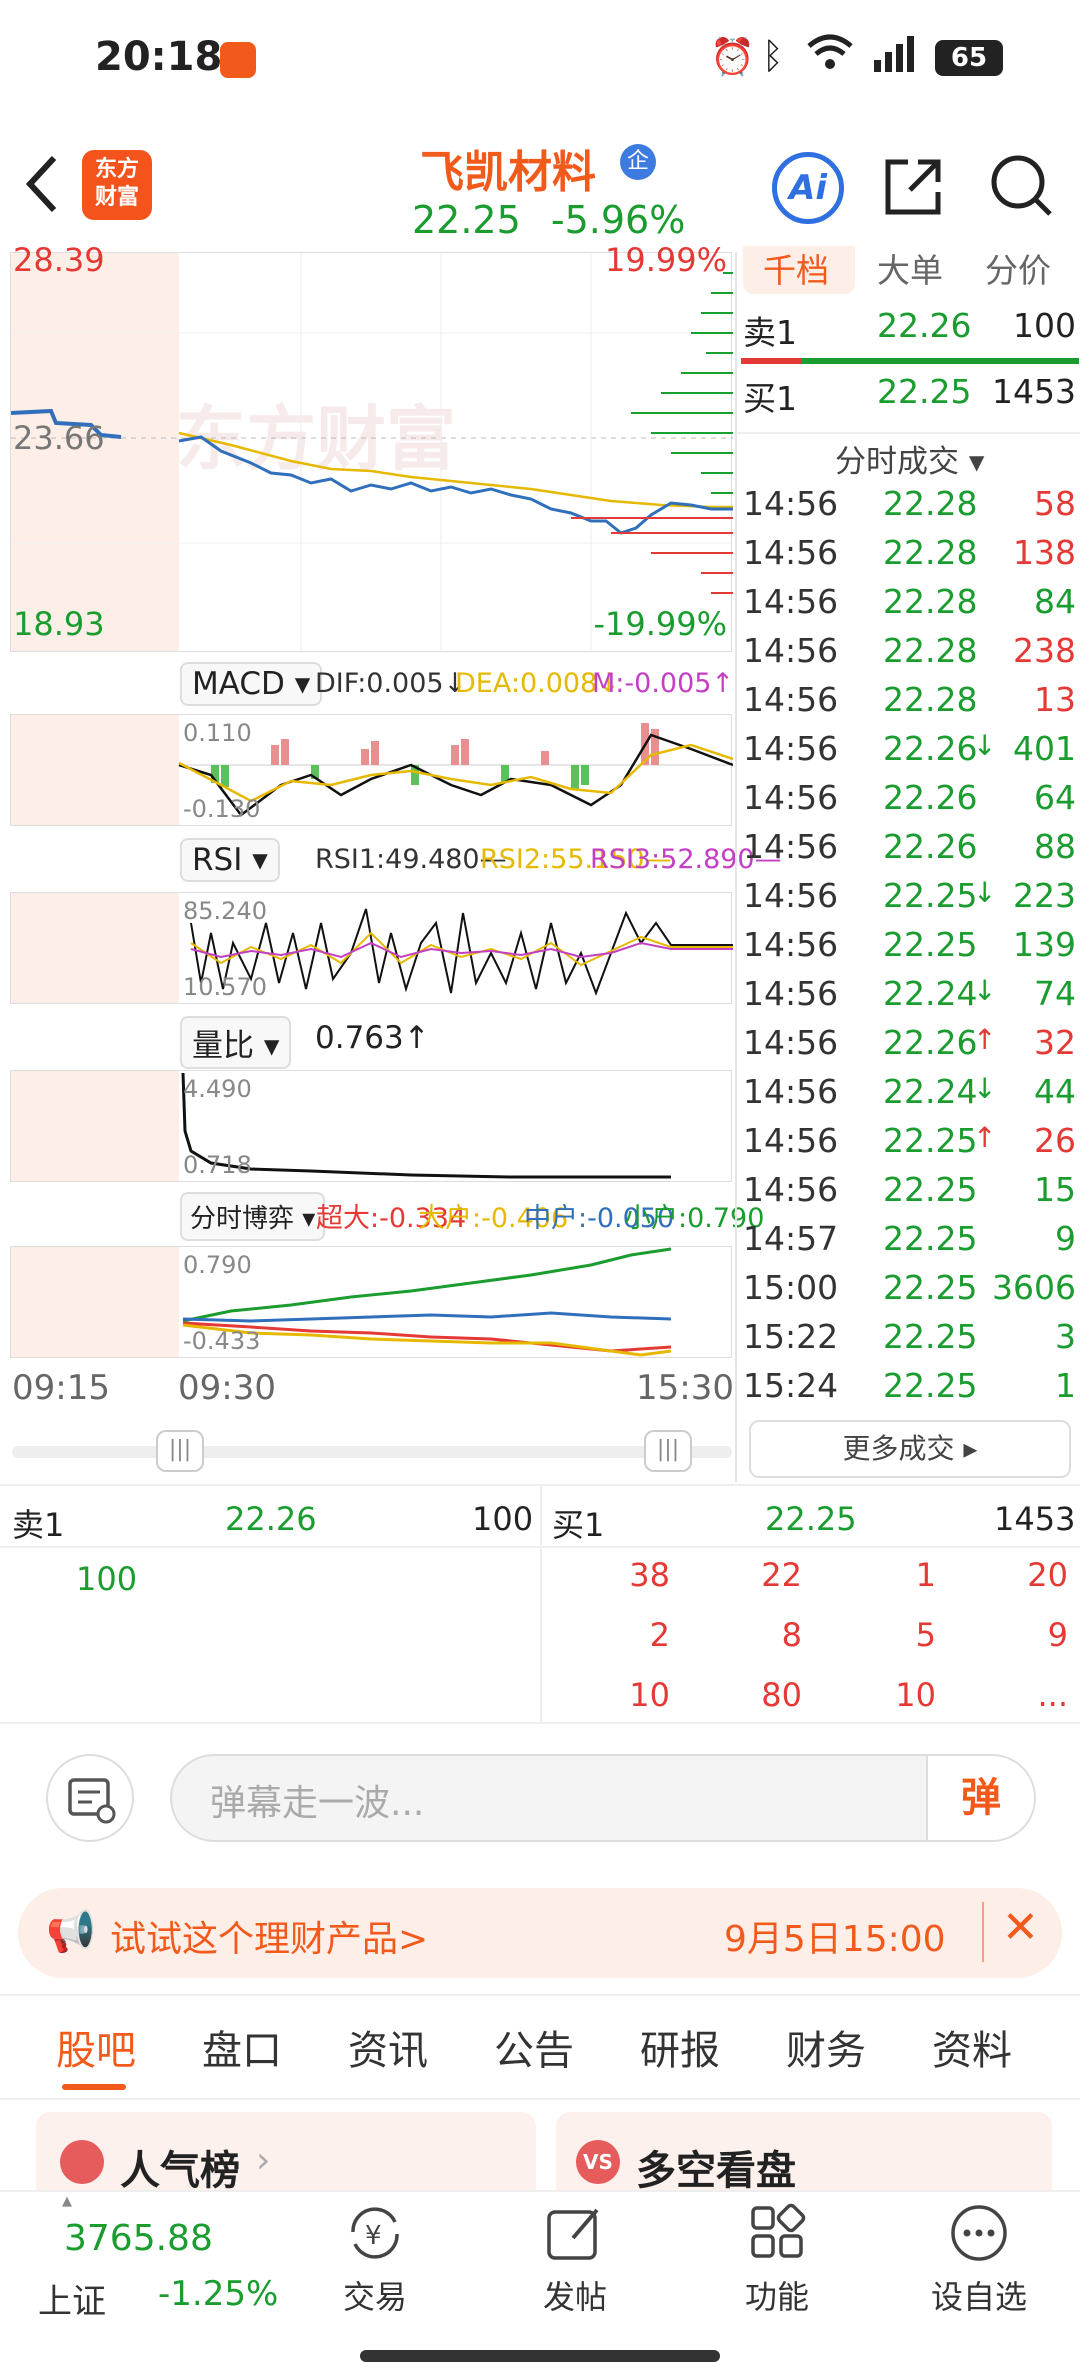 The height and width of the screenshot is (2374, 1080). What do you see at coordinates (372, 1452) in the screenshot?
I see `range-slider-track` at bounding box center [372, 1452].